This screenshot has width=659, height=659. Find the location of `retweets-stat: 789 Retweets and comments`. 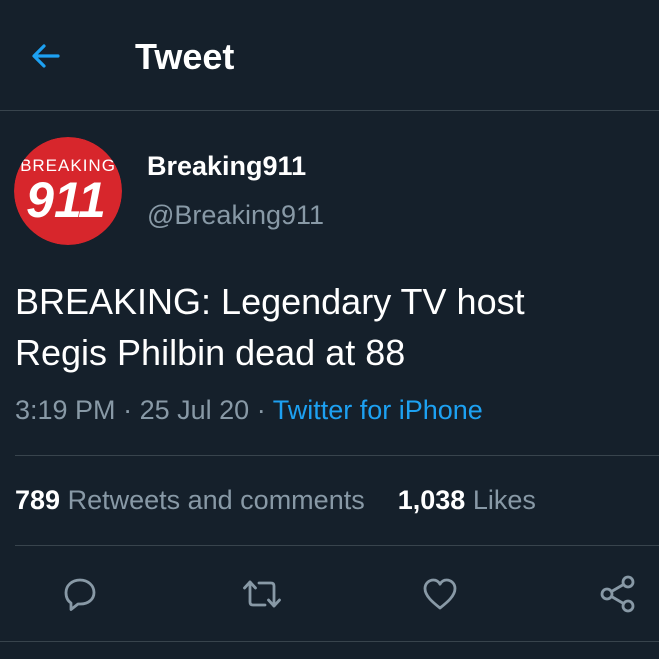

retweets-stat: 789 Retweets and comments is located at coordinates (193, 500).